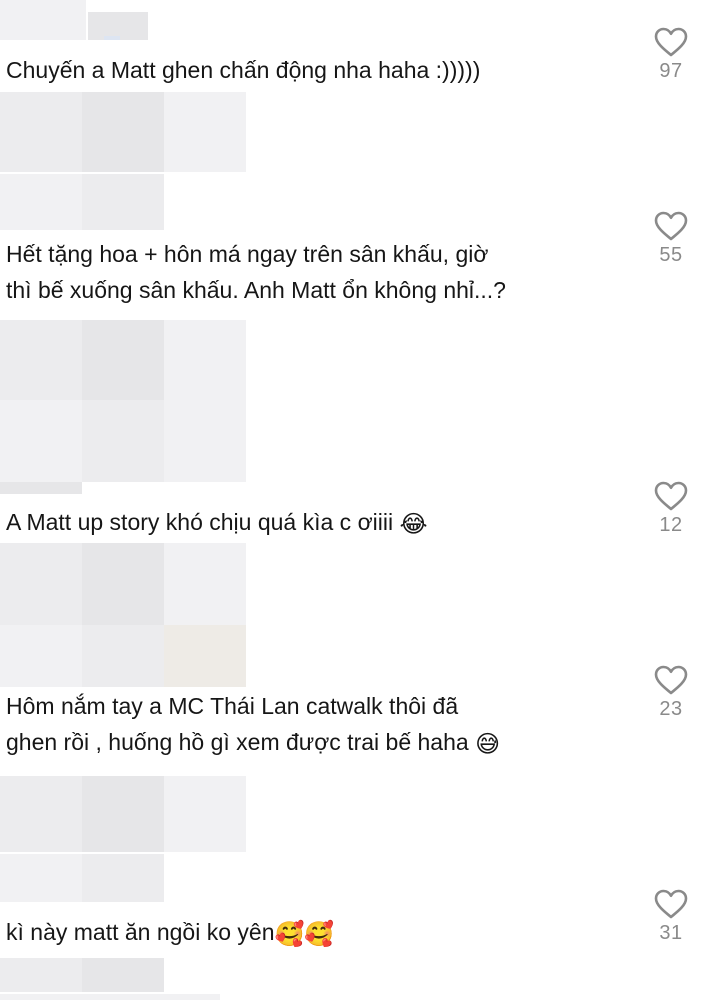  What do you see at coordinates (358, 920) in the screenshot?
I see `comment-item: kì này matt ăn ngồi ko yên🥰🥰 31` at bounding box center [358, 920].